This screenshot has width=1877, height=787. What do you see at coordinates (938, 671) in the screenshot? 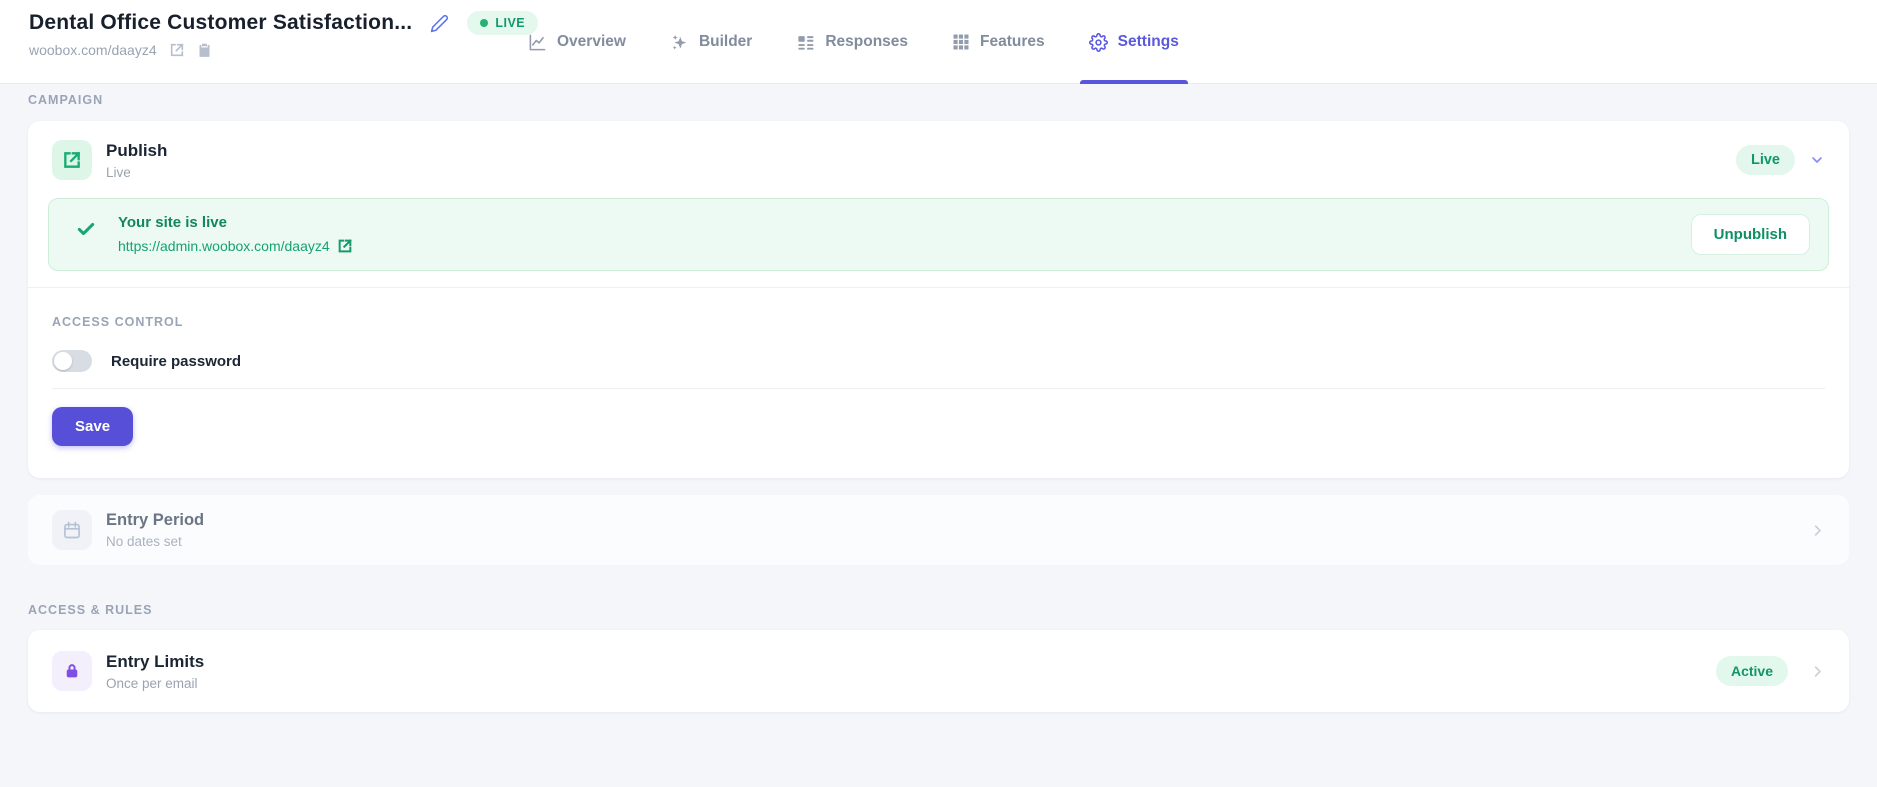
I see `entry-limits-row: Entry Limits Once per email Active` at bounding box center [938, 671].